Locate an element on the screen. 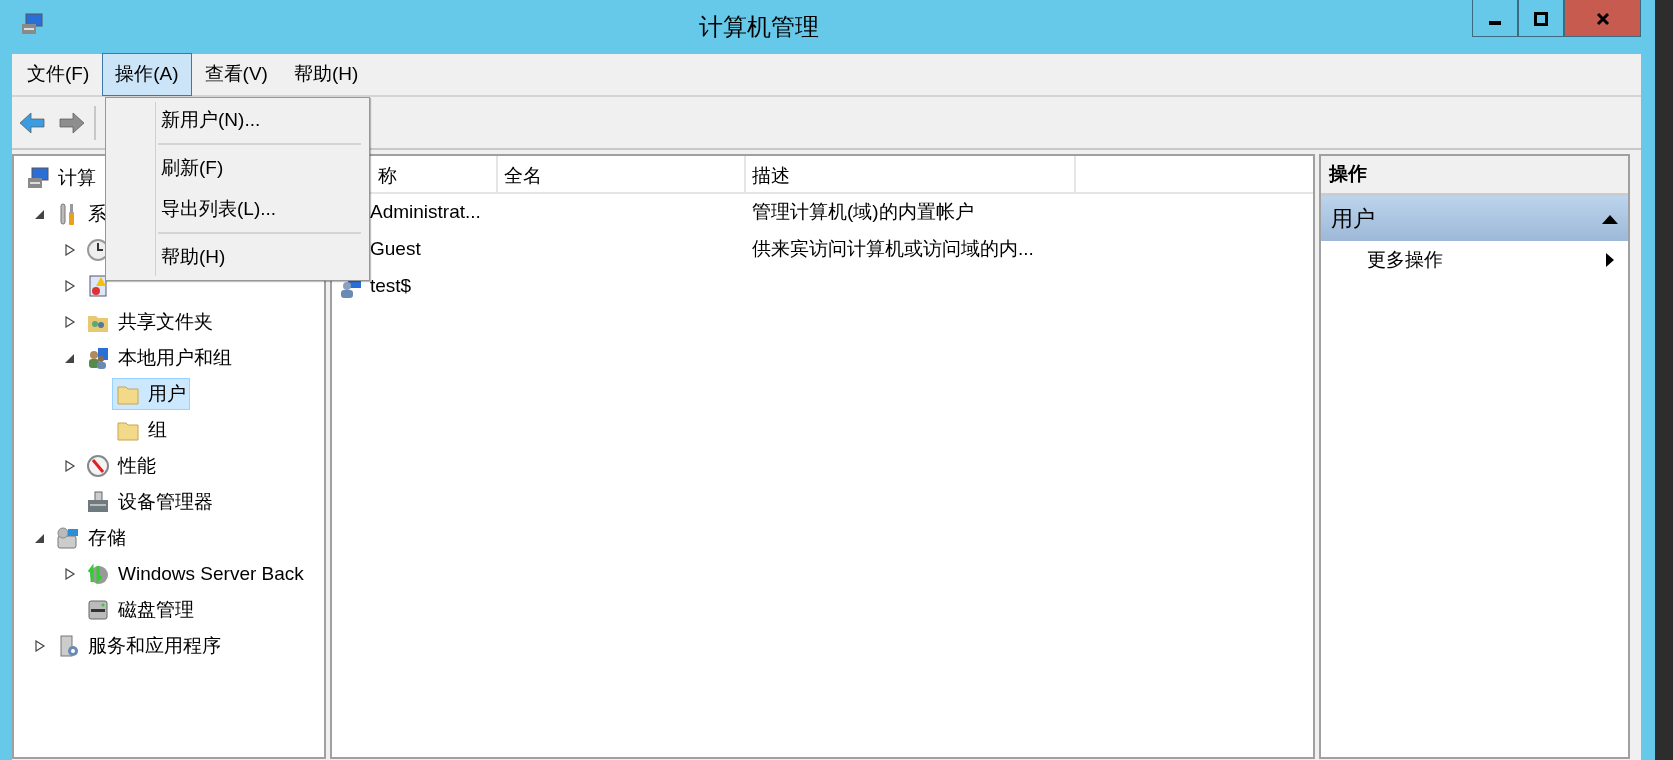 The width and height of the screenshot is (1673, 760). menu-item: 操作(A) is located at coordinates (147, 74).